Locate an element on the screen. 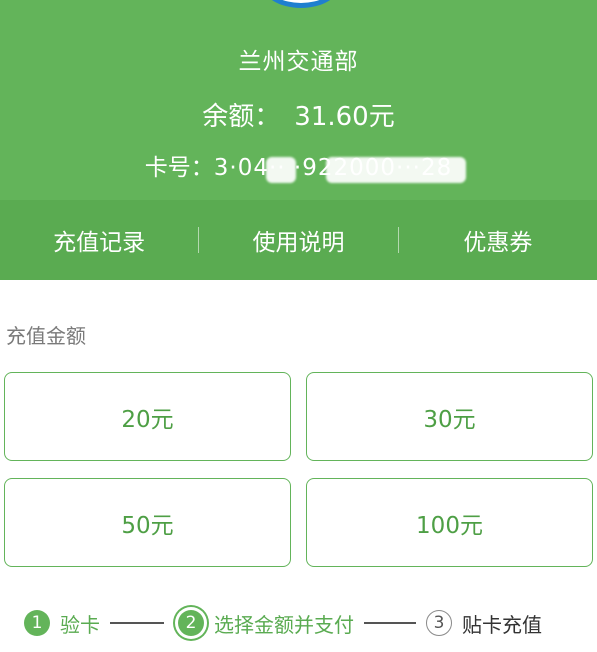 The width and height of the screenshot is (597, 652). step-1-label: 验卡 is located at coordinates (80, 624).